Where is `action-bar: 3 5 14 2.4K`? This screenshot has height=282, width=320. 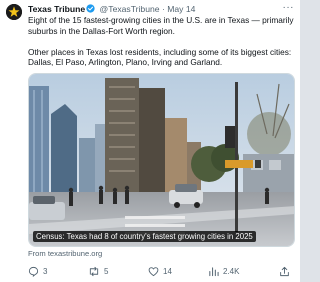
action-bar: 3 5 14 2.4K is located at coordinates (161, 271).